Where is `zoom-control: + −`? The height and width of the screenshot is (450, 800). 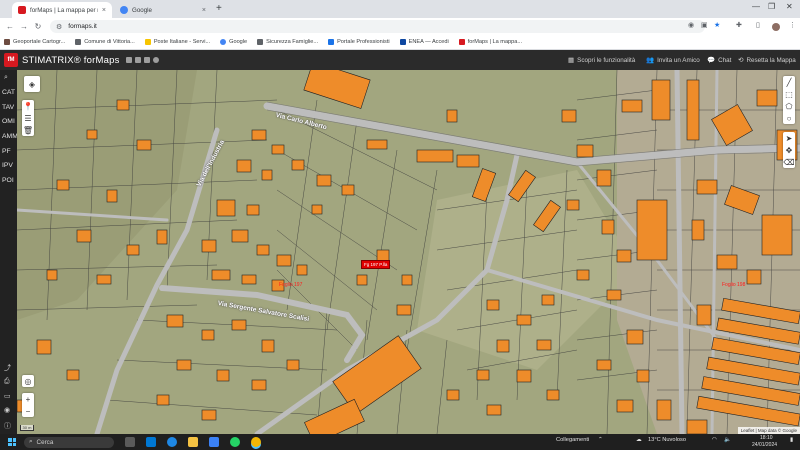 zoom-control: + − is located at coordinates (28, 405).